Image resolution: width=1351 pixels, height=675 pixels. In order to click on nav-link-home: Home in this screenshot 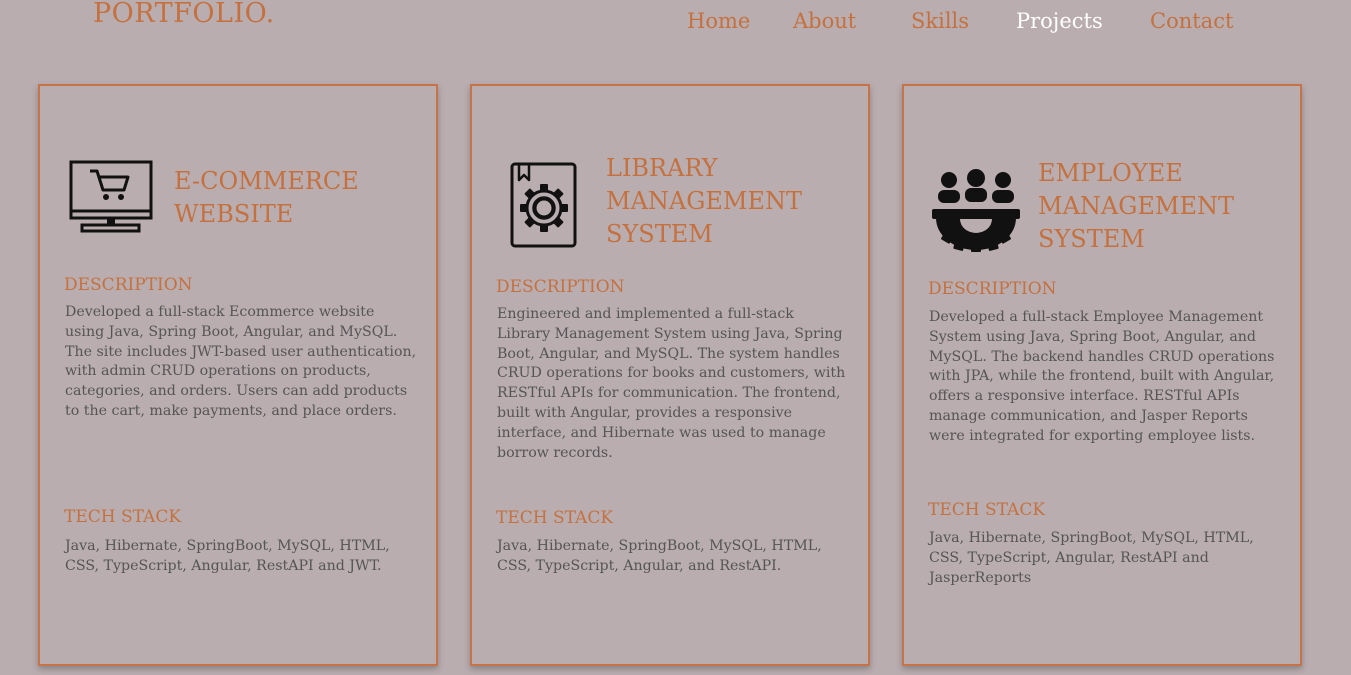, I will do `click(718, 21)`.